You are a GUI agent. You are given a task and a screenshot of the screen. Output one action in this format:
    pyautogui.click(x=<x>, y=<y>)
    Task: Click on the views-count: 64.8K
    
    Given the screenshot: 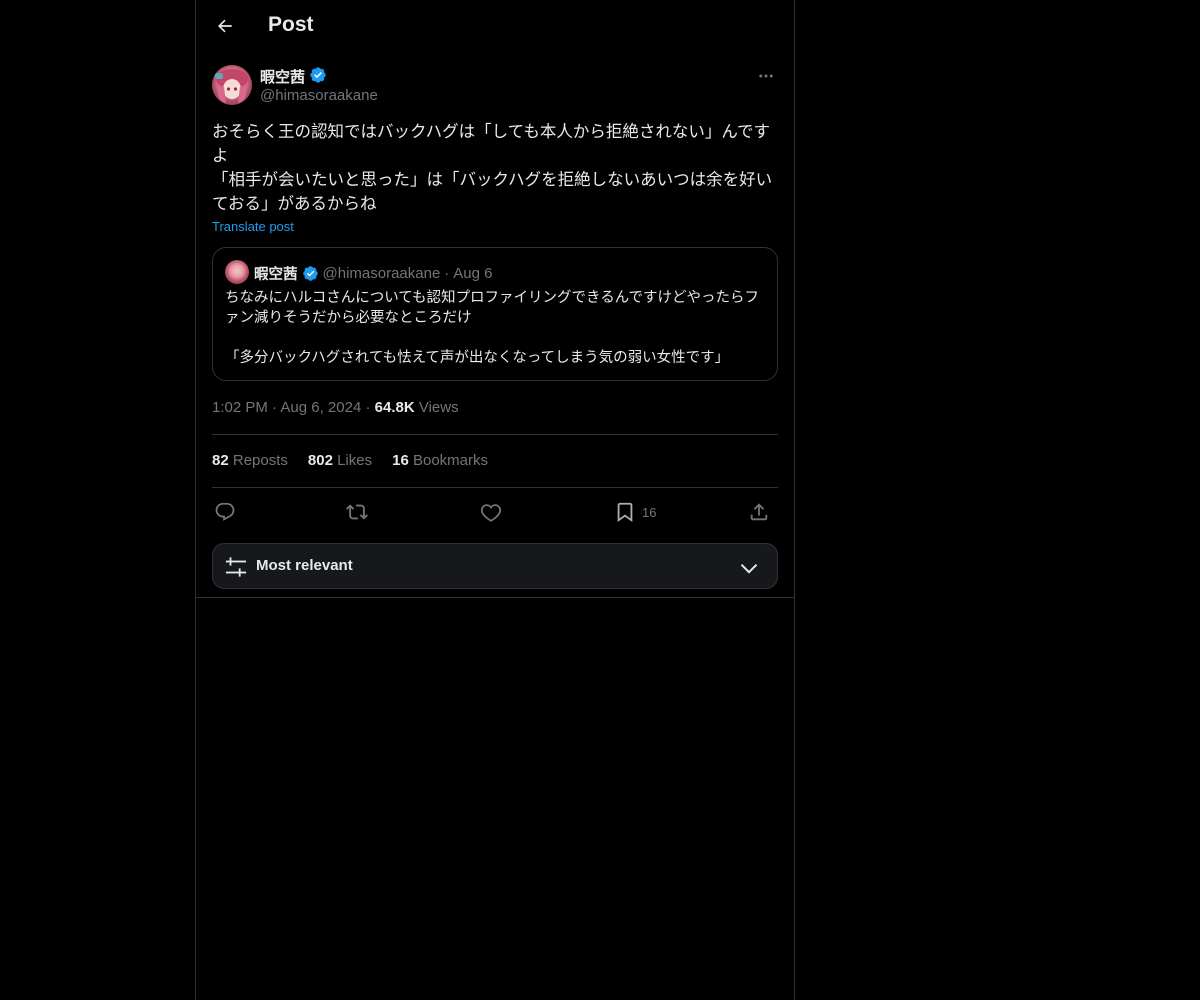 What is the action you would take?
    pyautogui.click(x=394, y=407)
    